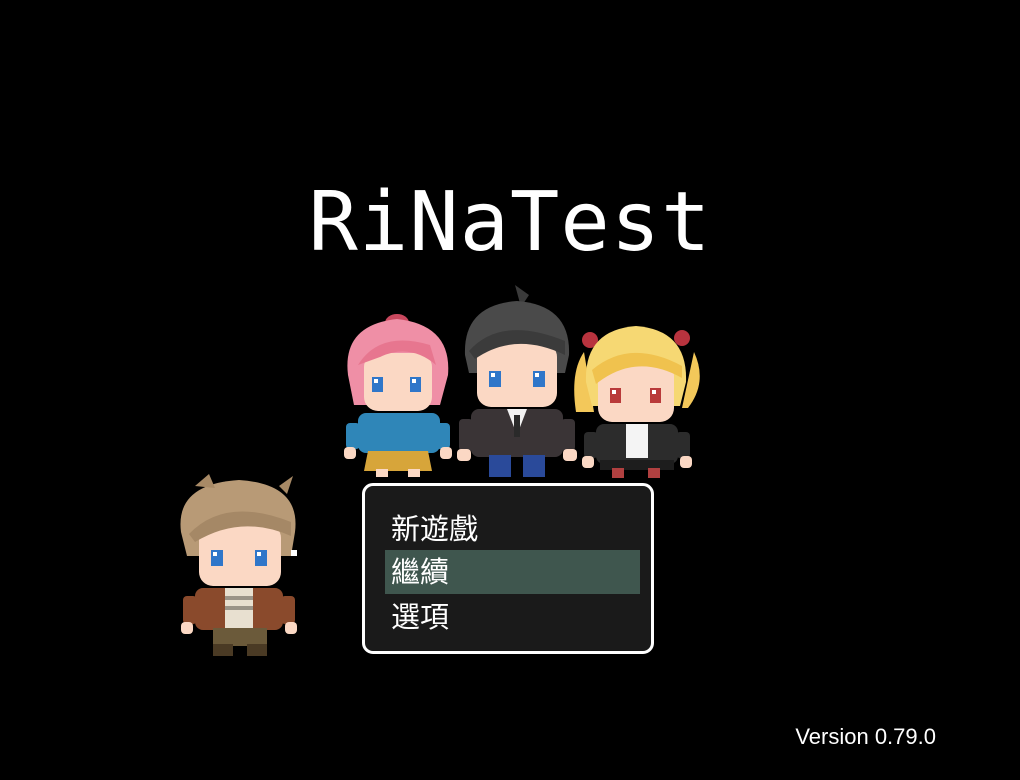 This screenshot has width=1020, height=780. What do you see at coordinates (510, 222) in the screenshot?
I see `game-title: RiNaTest` at bounding box center [510, 222].